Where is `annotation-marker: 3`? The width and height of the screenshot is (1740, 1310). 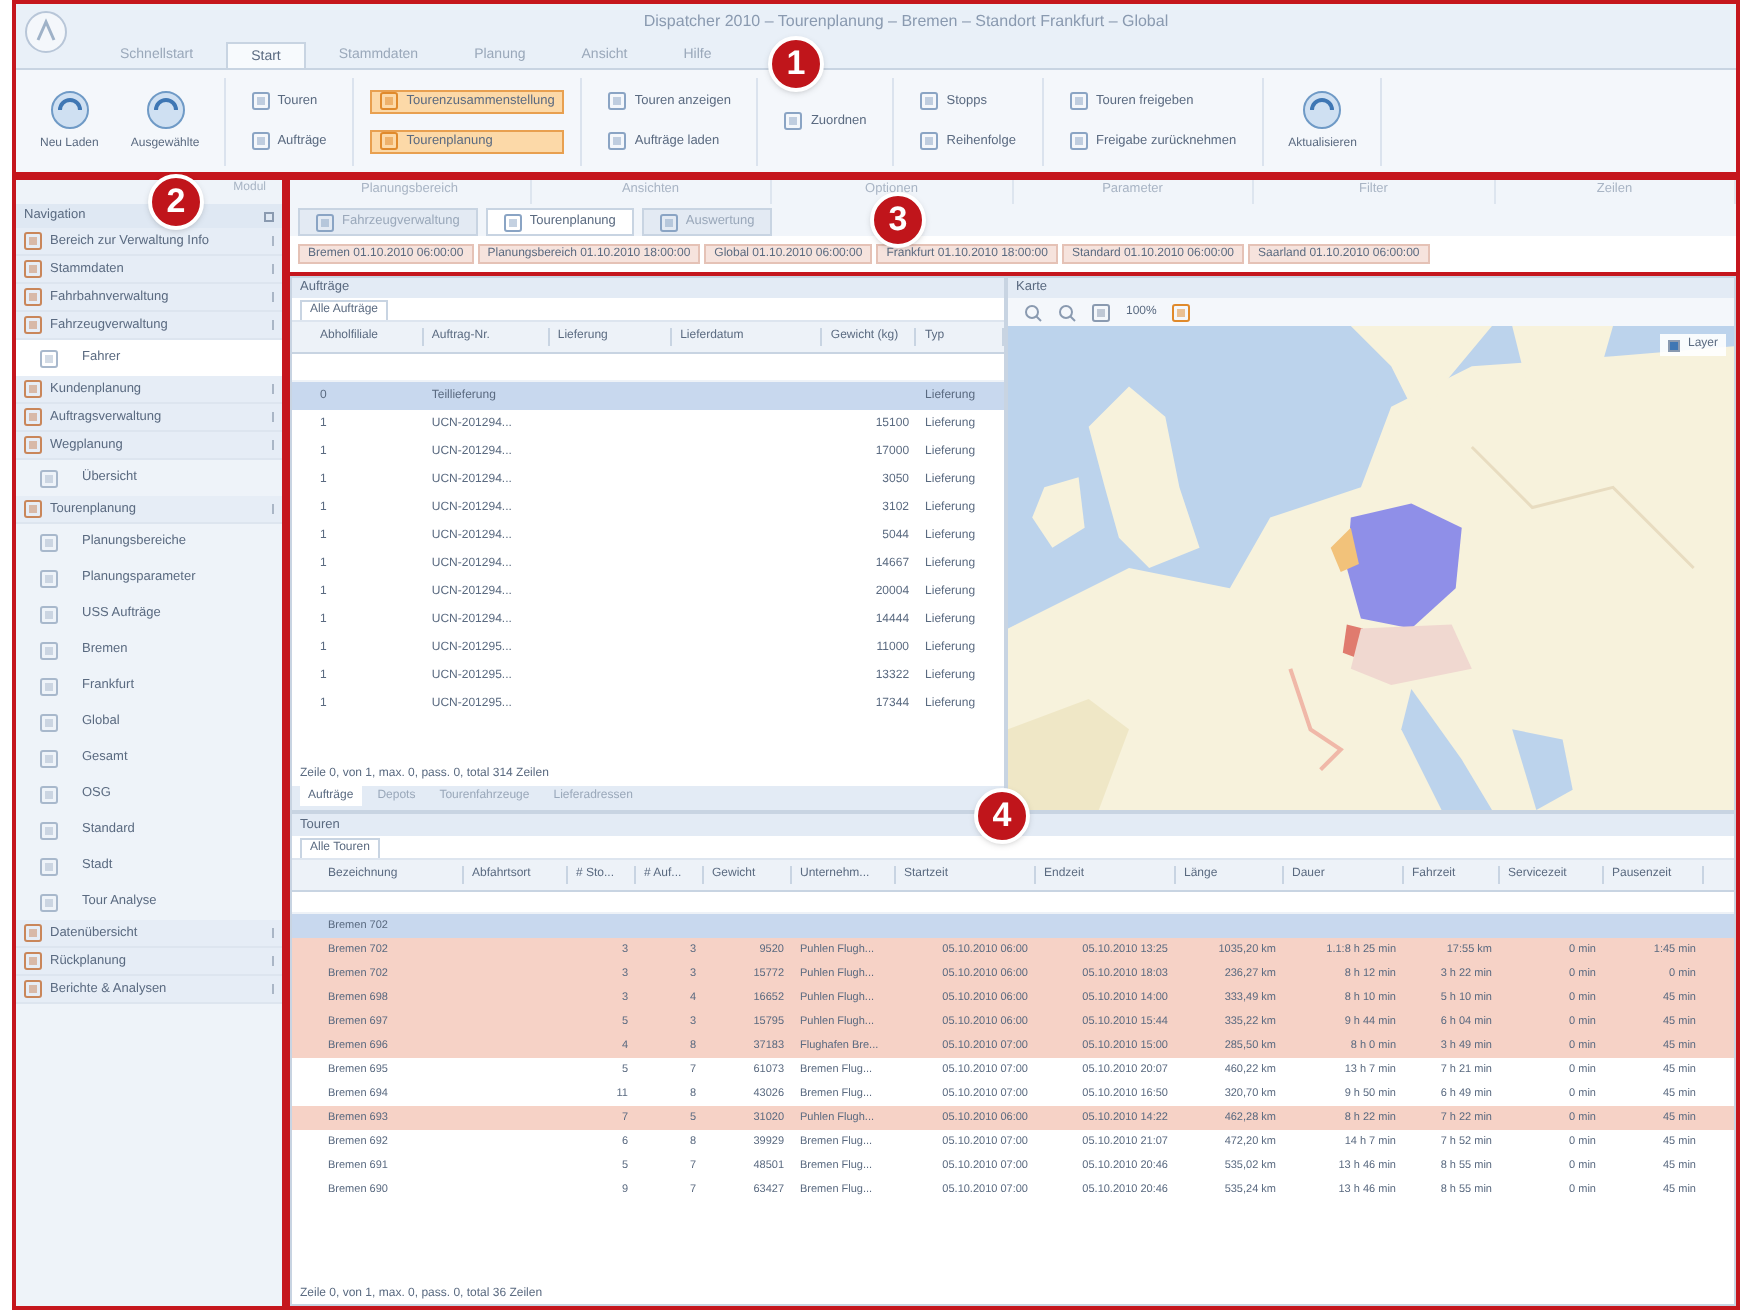
annotation-marker: 3 is located at coordinates (898, 220).